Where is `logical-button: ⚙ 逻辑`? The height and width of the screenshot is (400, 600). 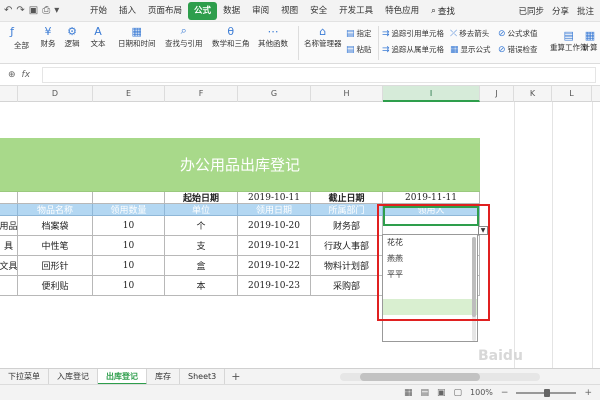
logical-button: ⚙ 逻辑 is located at coordinates (72, 36).